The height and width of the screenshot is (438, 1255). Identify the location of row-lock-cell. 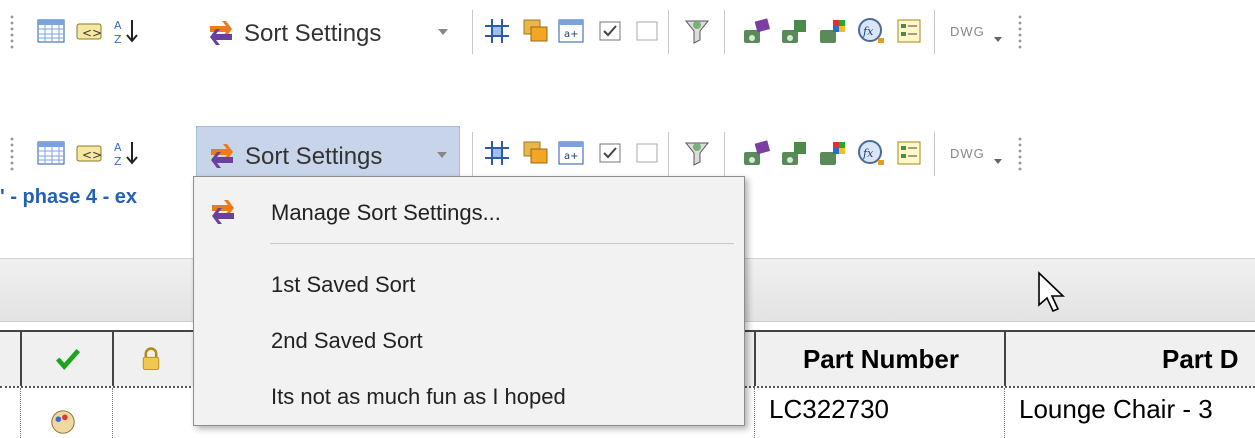
(152, 413).